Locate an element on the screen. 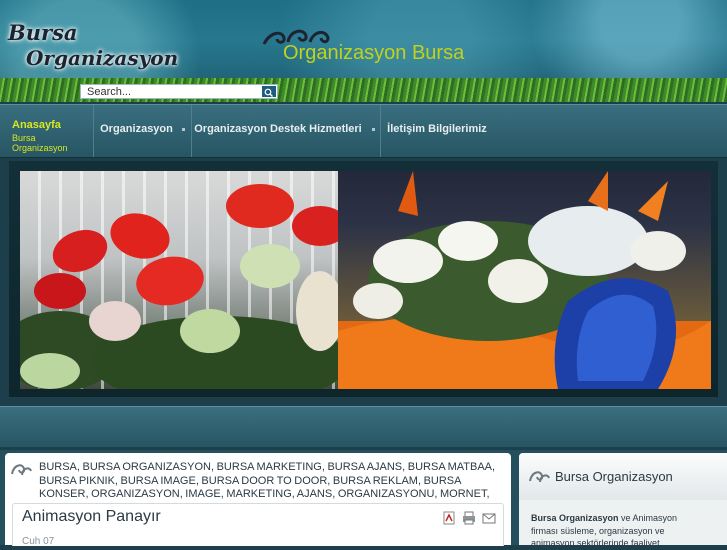  search-button is located at coordinates (269, 91).